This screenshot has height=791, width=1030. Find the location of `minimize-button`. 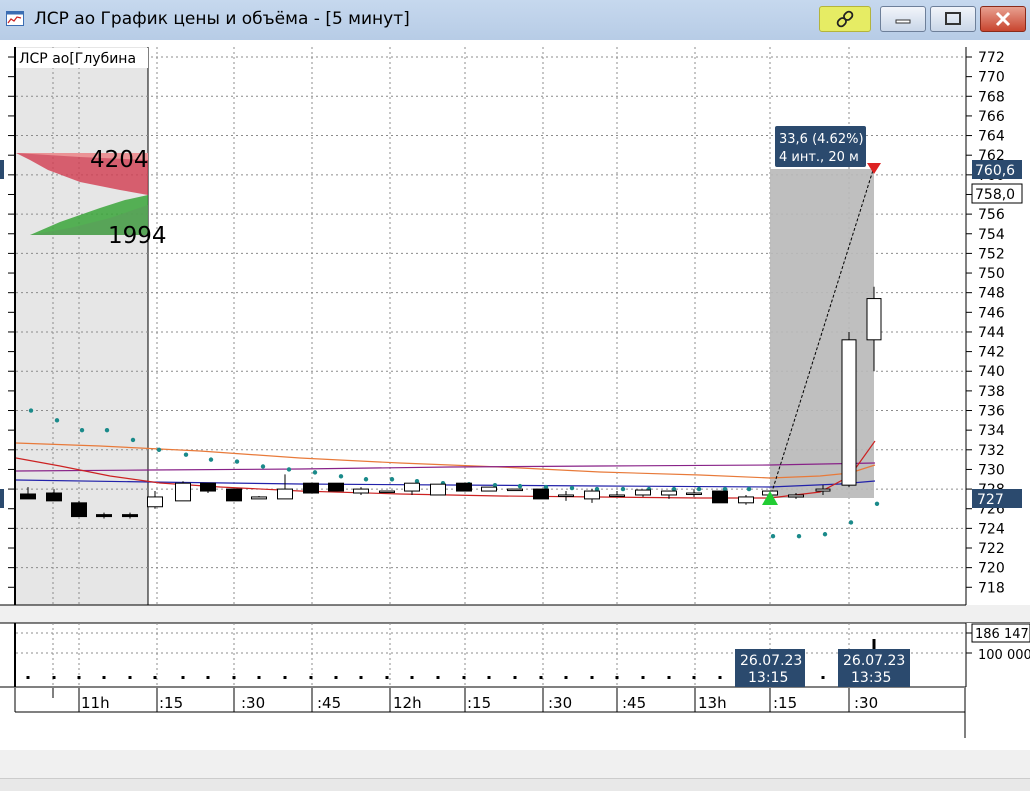

minimize-button is located at coordinates (903, 19).